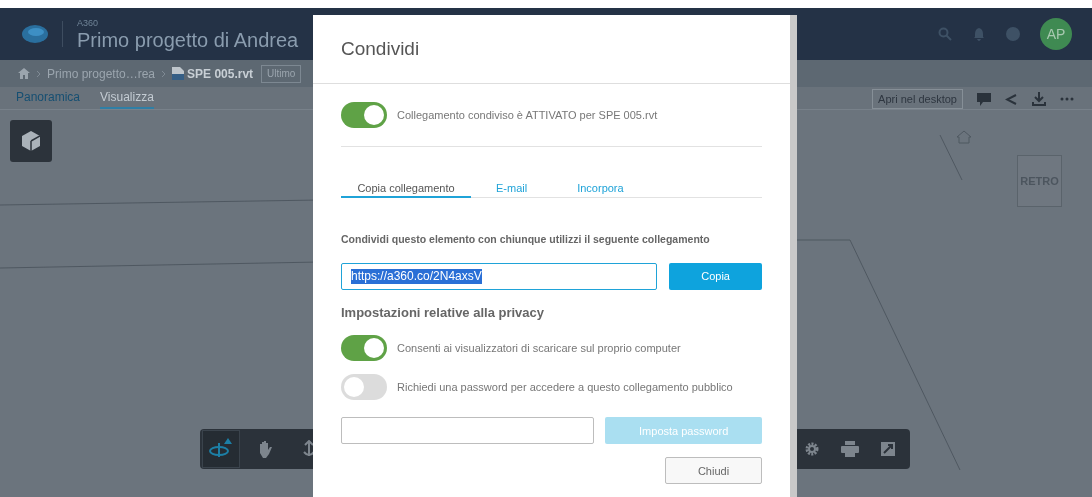 The image size is (1092, 497). I want to click on privacy-heading: Impostazioni relative alla privacy, so click(443, 312).